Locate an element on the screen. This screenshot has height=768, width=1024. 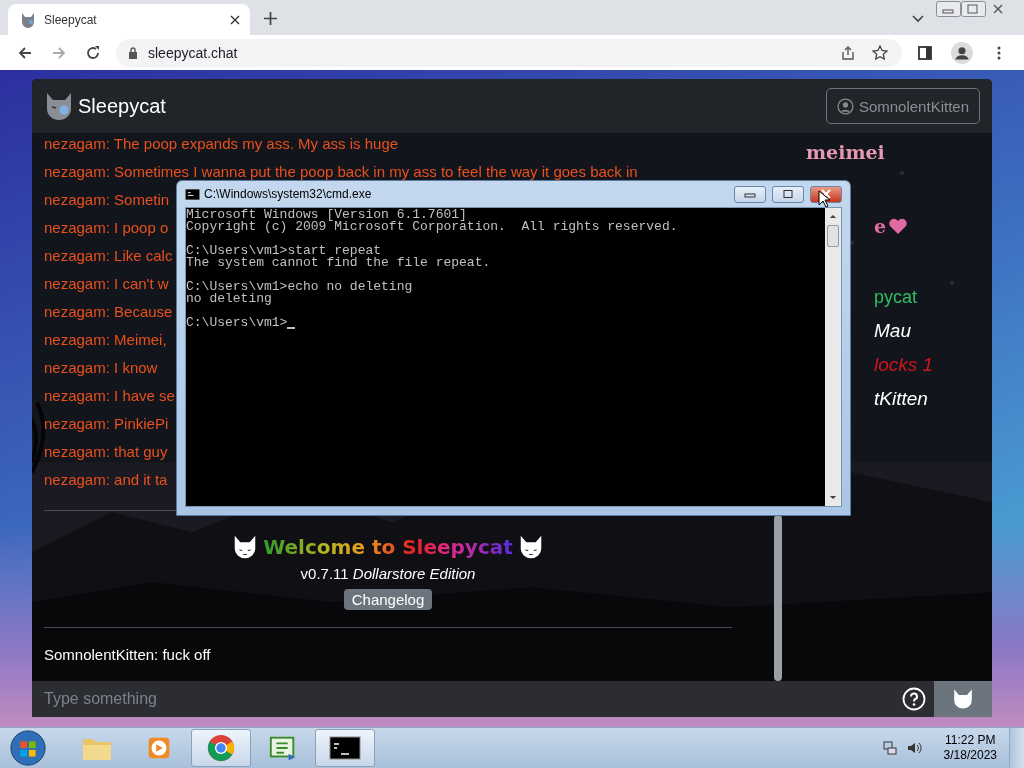
address-bar: sleepycat.chat is located at coordinates (509, 52).